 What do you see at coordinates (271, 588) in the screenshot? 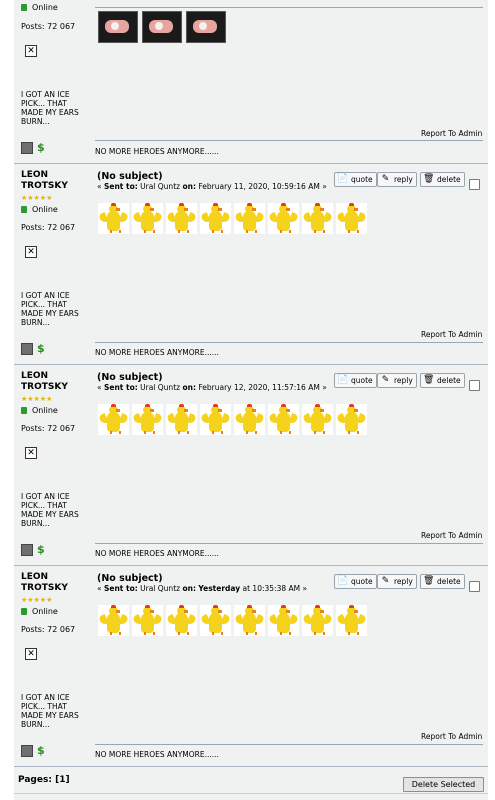
I see `message-date: at 10:35:38 AM` at bounding box center [271, 588].